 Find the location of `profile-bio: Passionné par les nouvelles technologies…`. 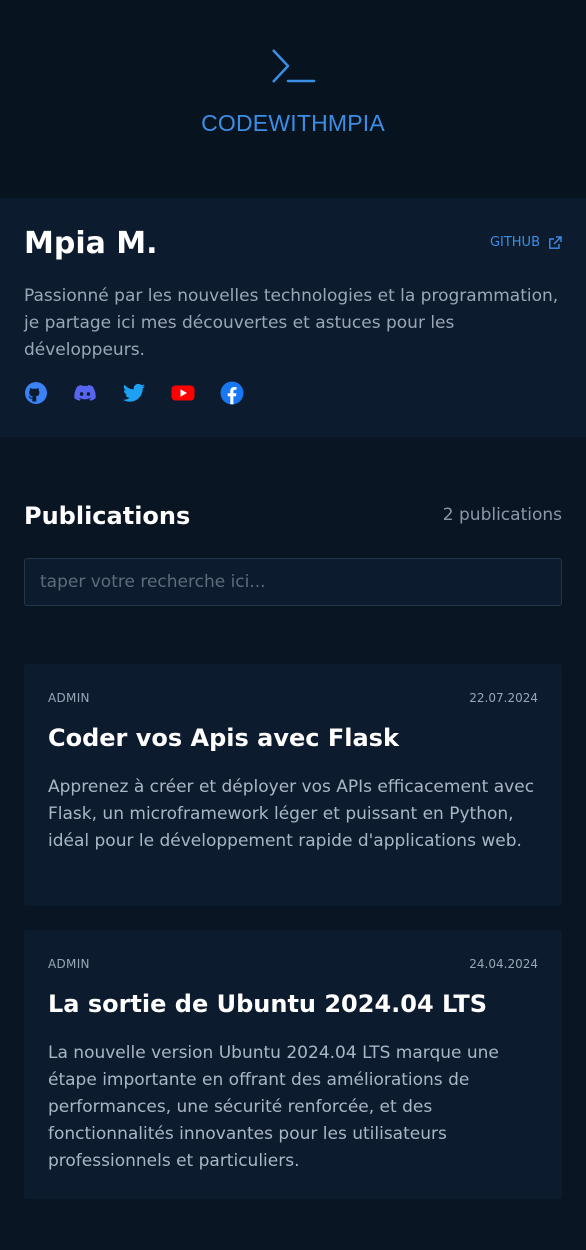

profile-bio: Passionné par les nouvelles technologies… is located at coordinates (291, 323).